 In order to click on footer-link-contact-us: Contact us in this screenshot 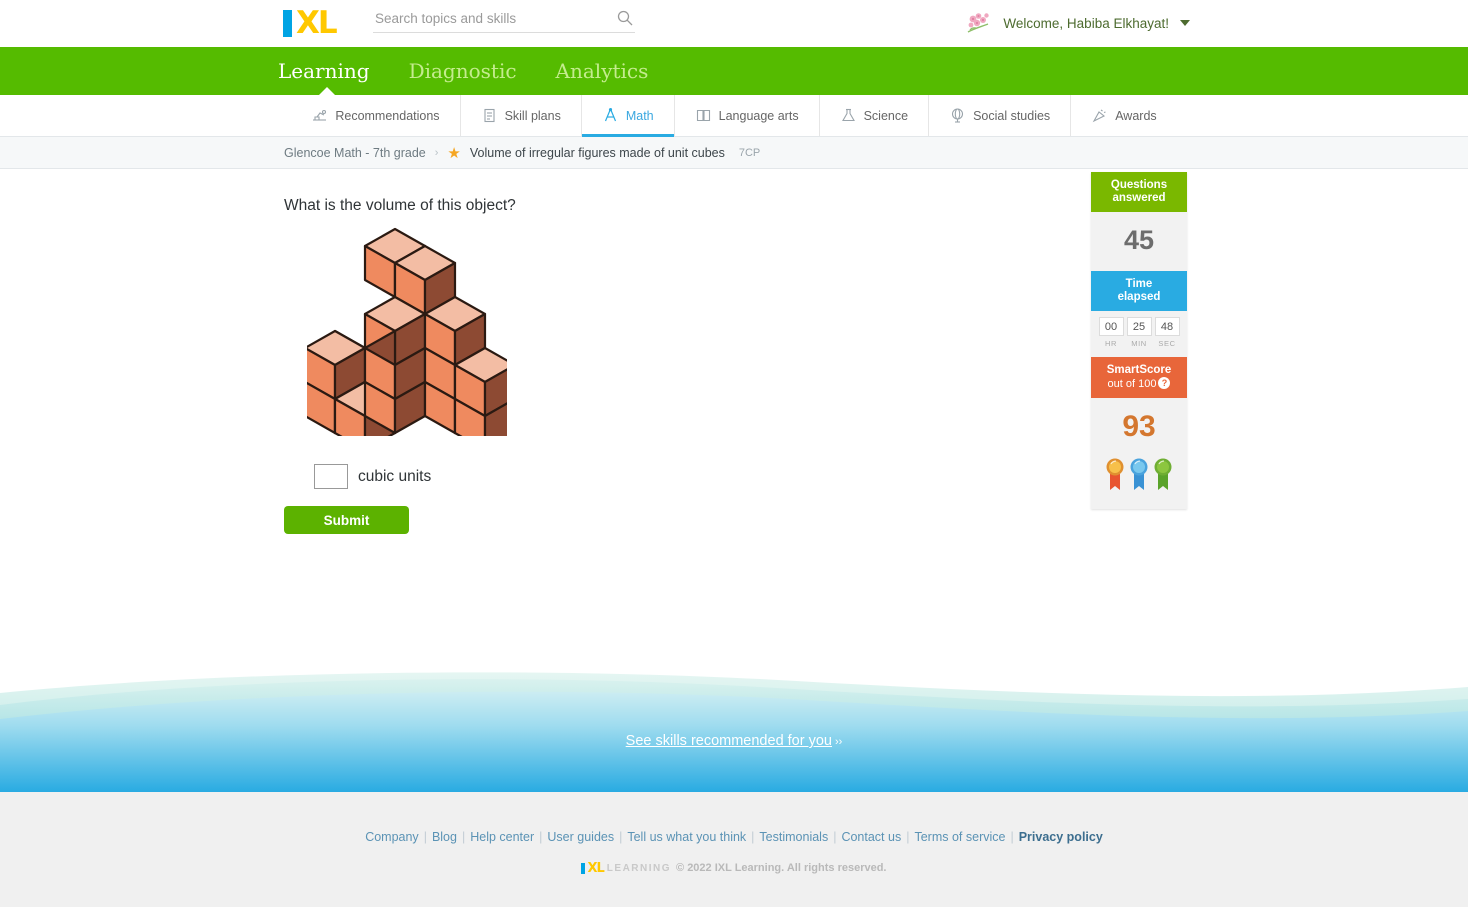, I will do `click(871, 837)`.